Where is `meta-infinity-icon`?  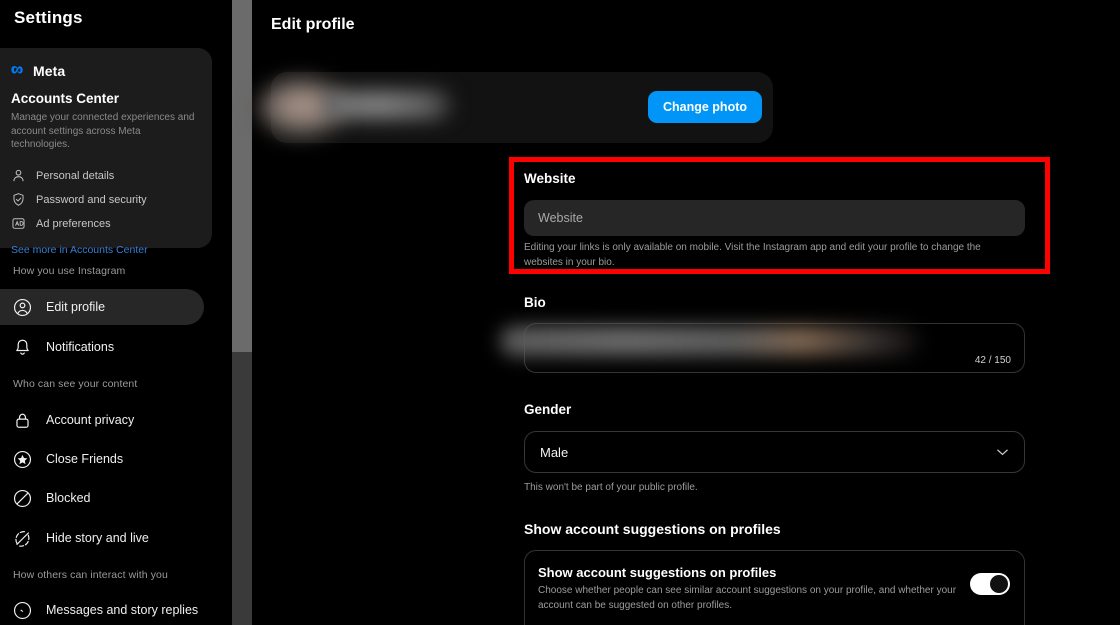
meta-infinity-icon is located at coordinates (17, 70).